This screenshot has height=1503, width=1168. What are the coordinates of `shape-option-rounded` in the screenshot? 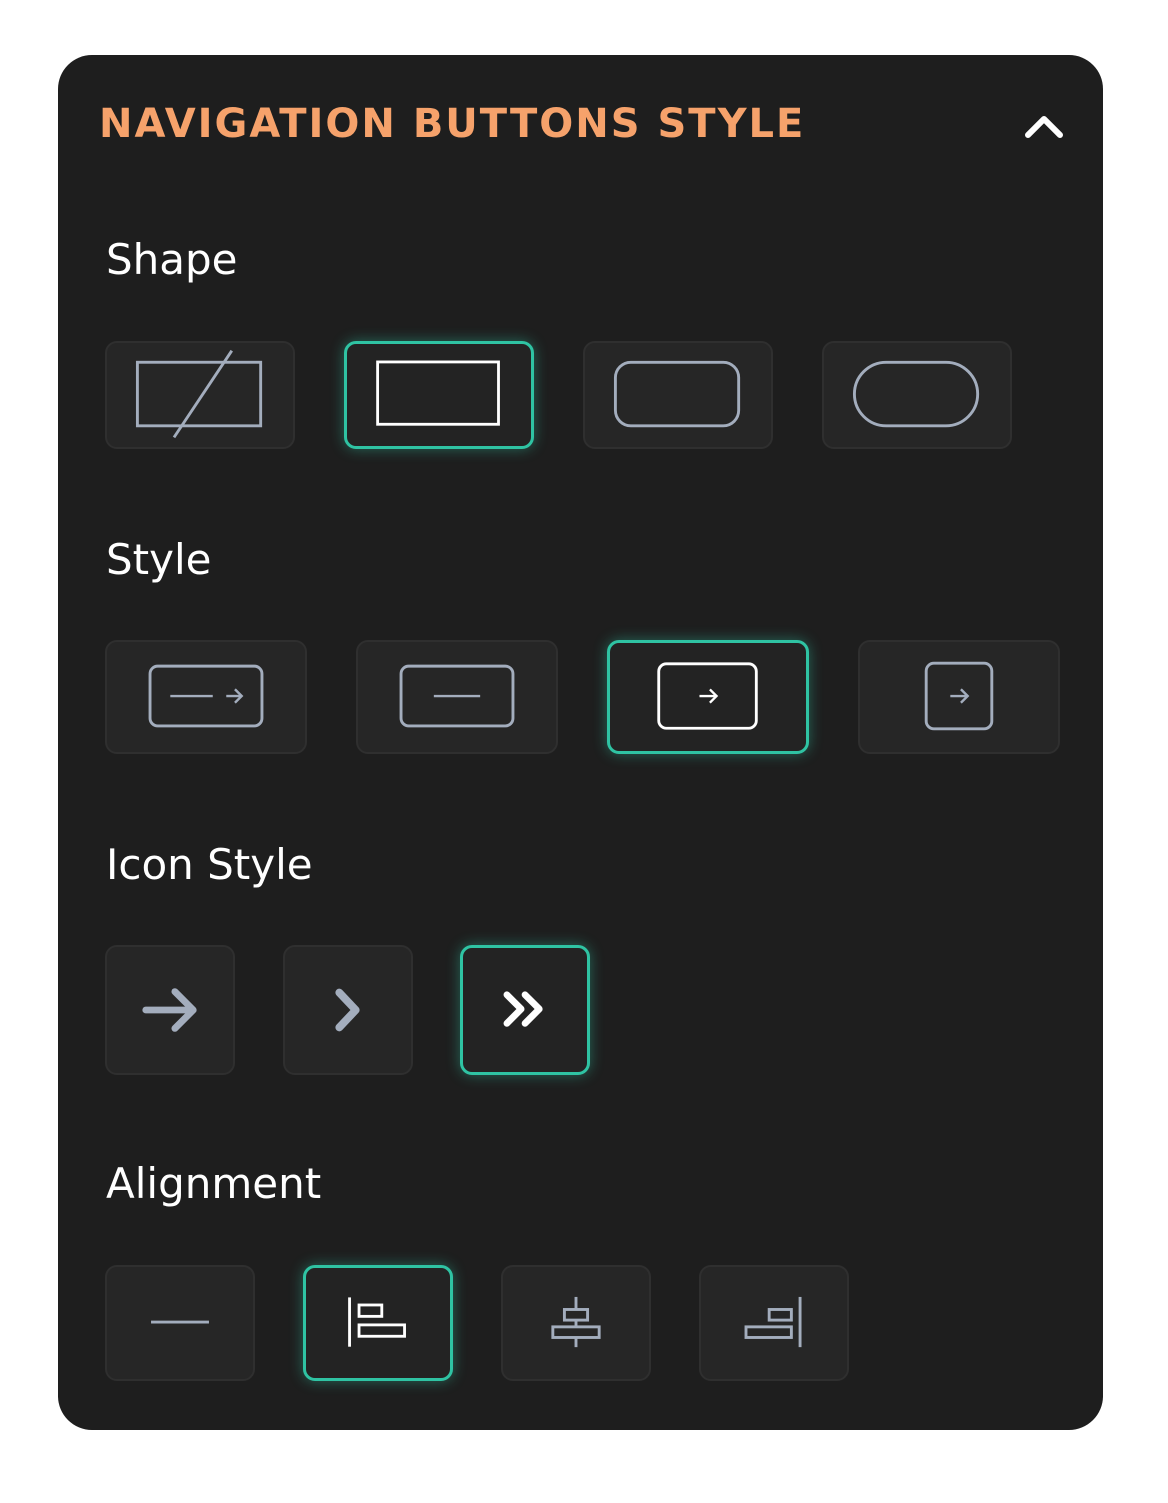 It's located at (678, 395).